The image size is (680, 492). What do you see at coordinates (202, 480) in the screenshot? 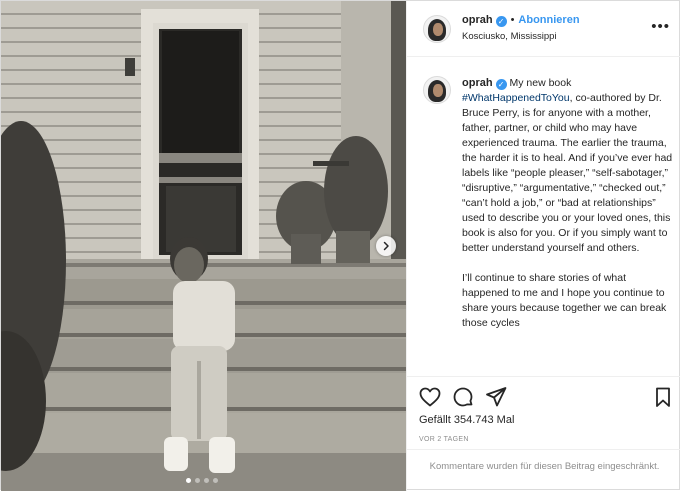
I see `carousel-indicator` at bounding box center [202, 480].